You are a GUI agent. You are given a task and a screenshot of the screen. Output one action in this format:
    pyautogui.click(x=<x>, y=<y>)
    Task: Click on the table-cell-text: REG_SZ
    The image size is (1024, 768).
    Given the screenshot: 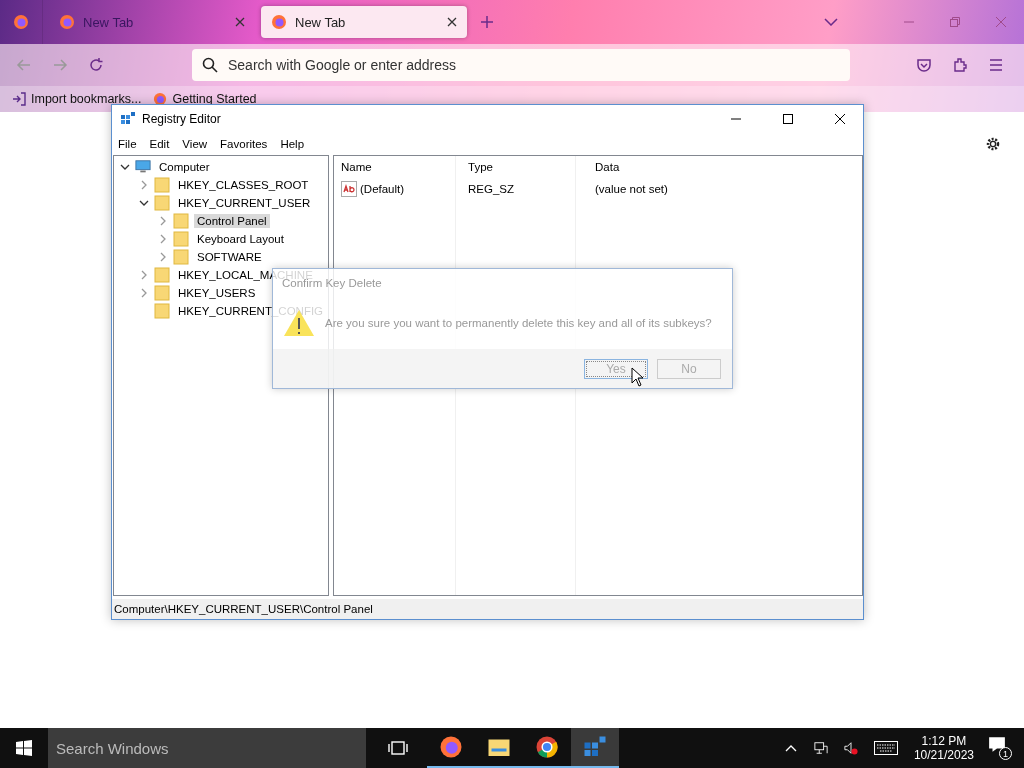 What is the action you would take?
    pyautogui.click(x=491, y=189)
    